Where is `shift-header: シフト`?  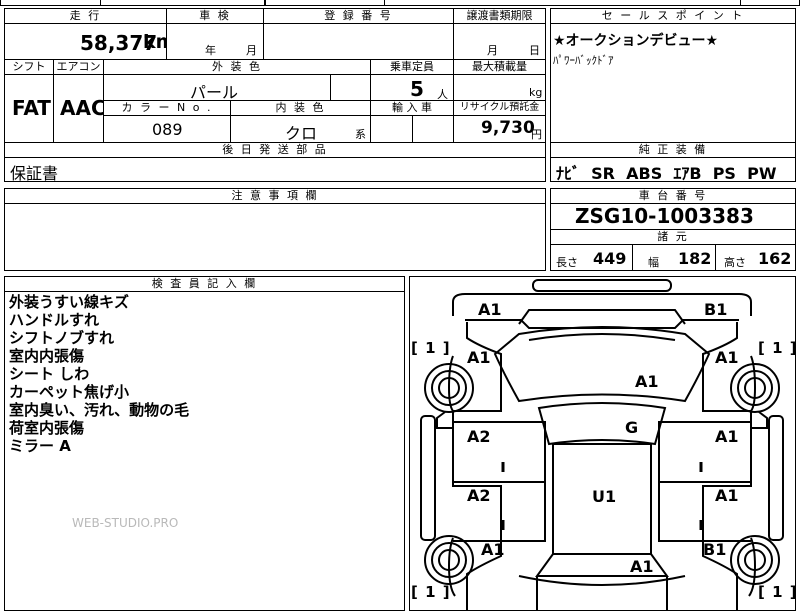
shift-header: シフト is located at coordinates (29, 67).